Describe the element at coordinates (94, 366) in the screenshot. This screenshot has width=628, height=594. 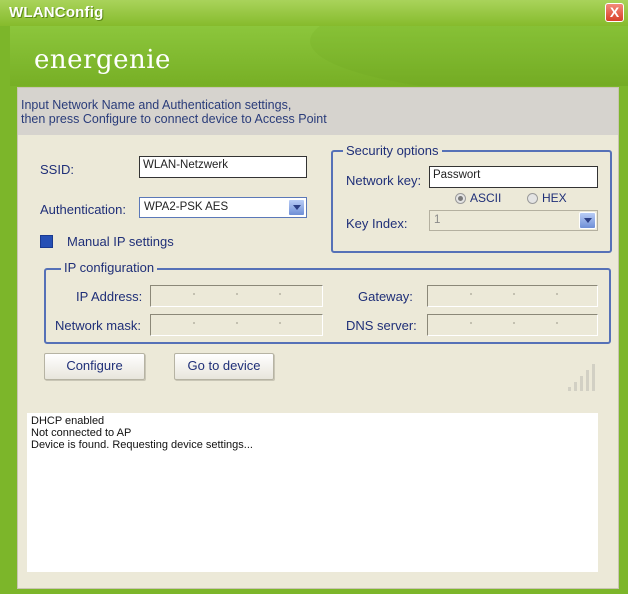
I see `configure-button: Configure` at that location.